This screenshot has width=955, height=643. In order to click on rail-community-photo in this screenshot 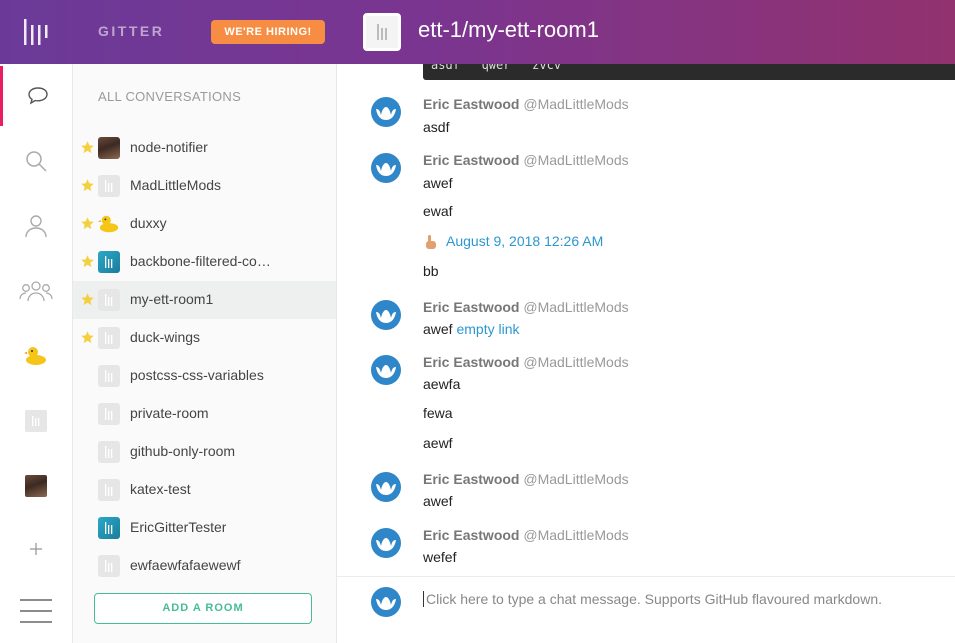, I will do `click(36, 486)`.